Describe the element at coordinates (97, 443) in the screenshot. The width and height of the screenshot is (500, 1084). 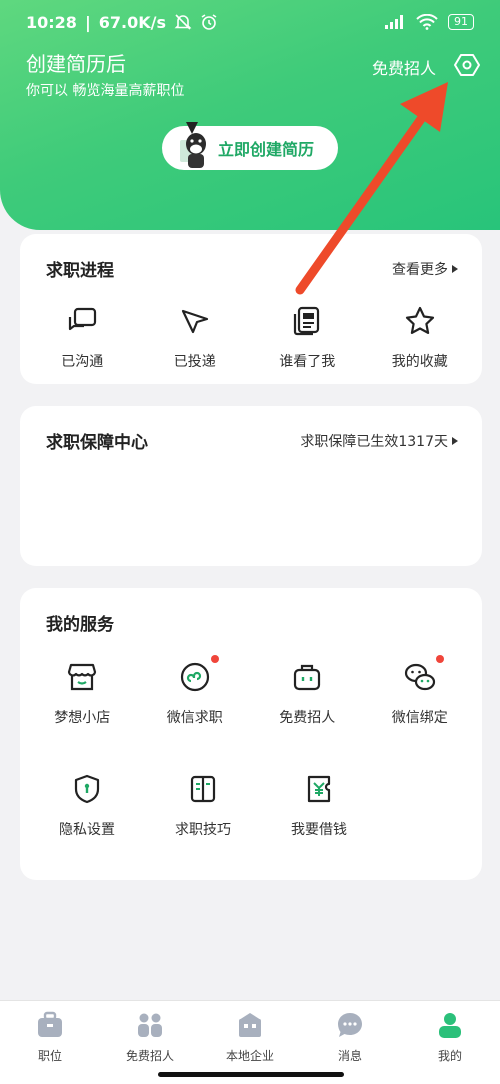
I see `guarantee-title: 求职保障中心` at that location.